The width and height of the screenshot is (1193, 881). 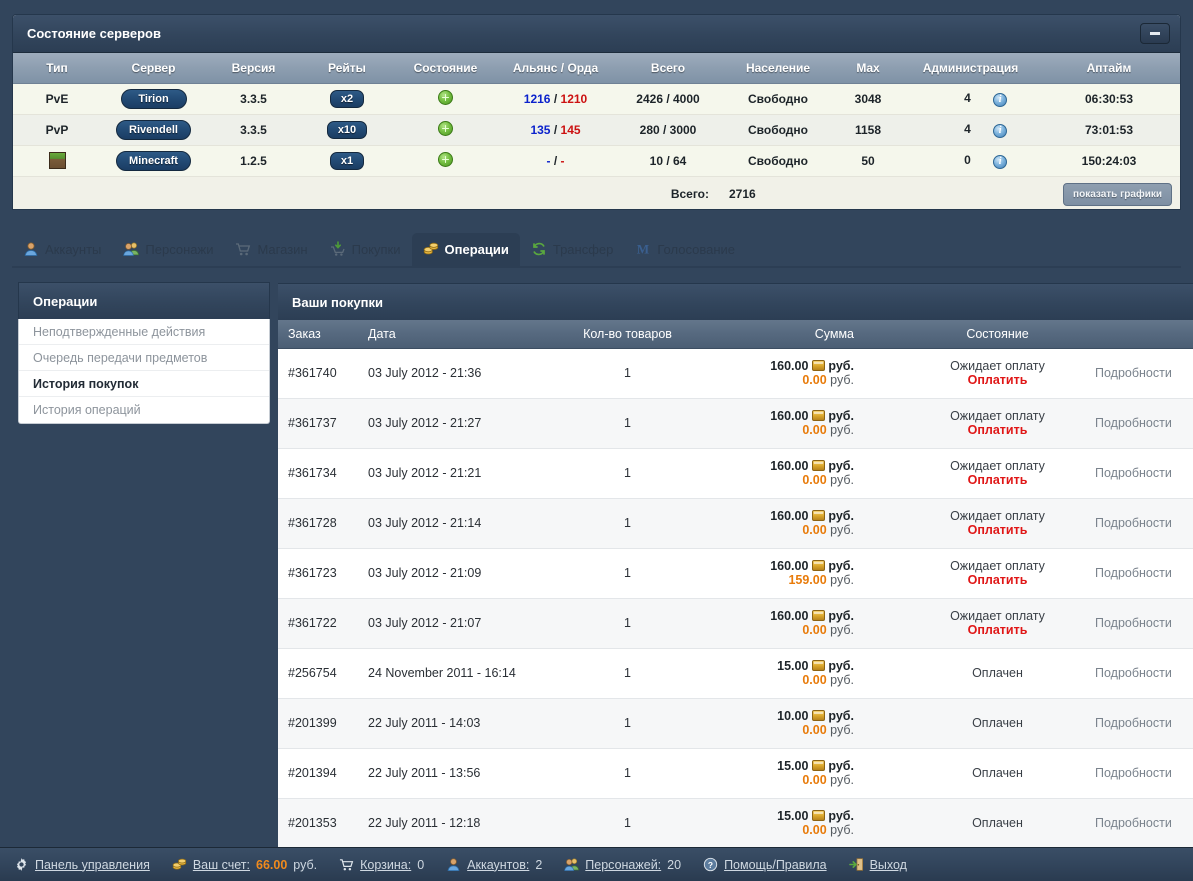 What do you see at coordinates (445, 68) in the screenshot?
I see `col-status: Состояние` at bounding box center [445, 68].